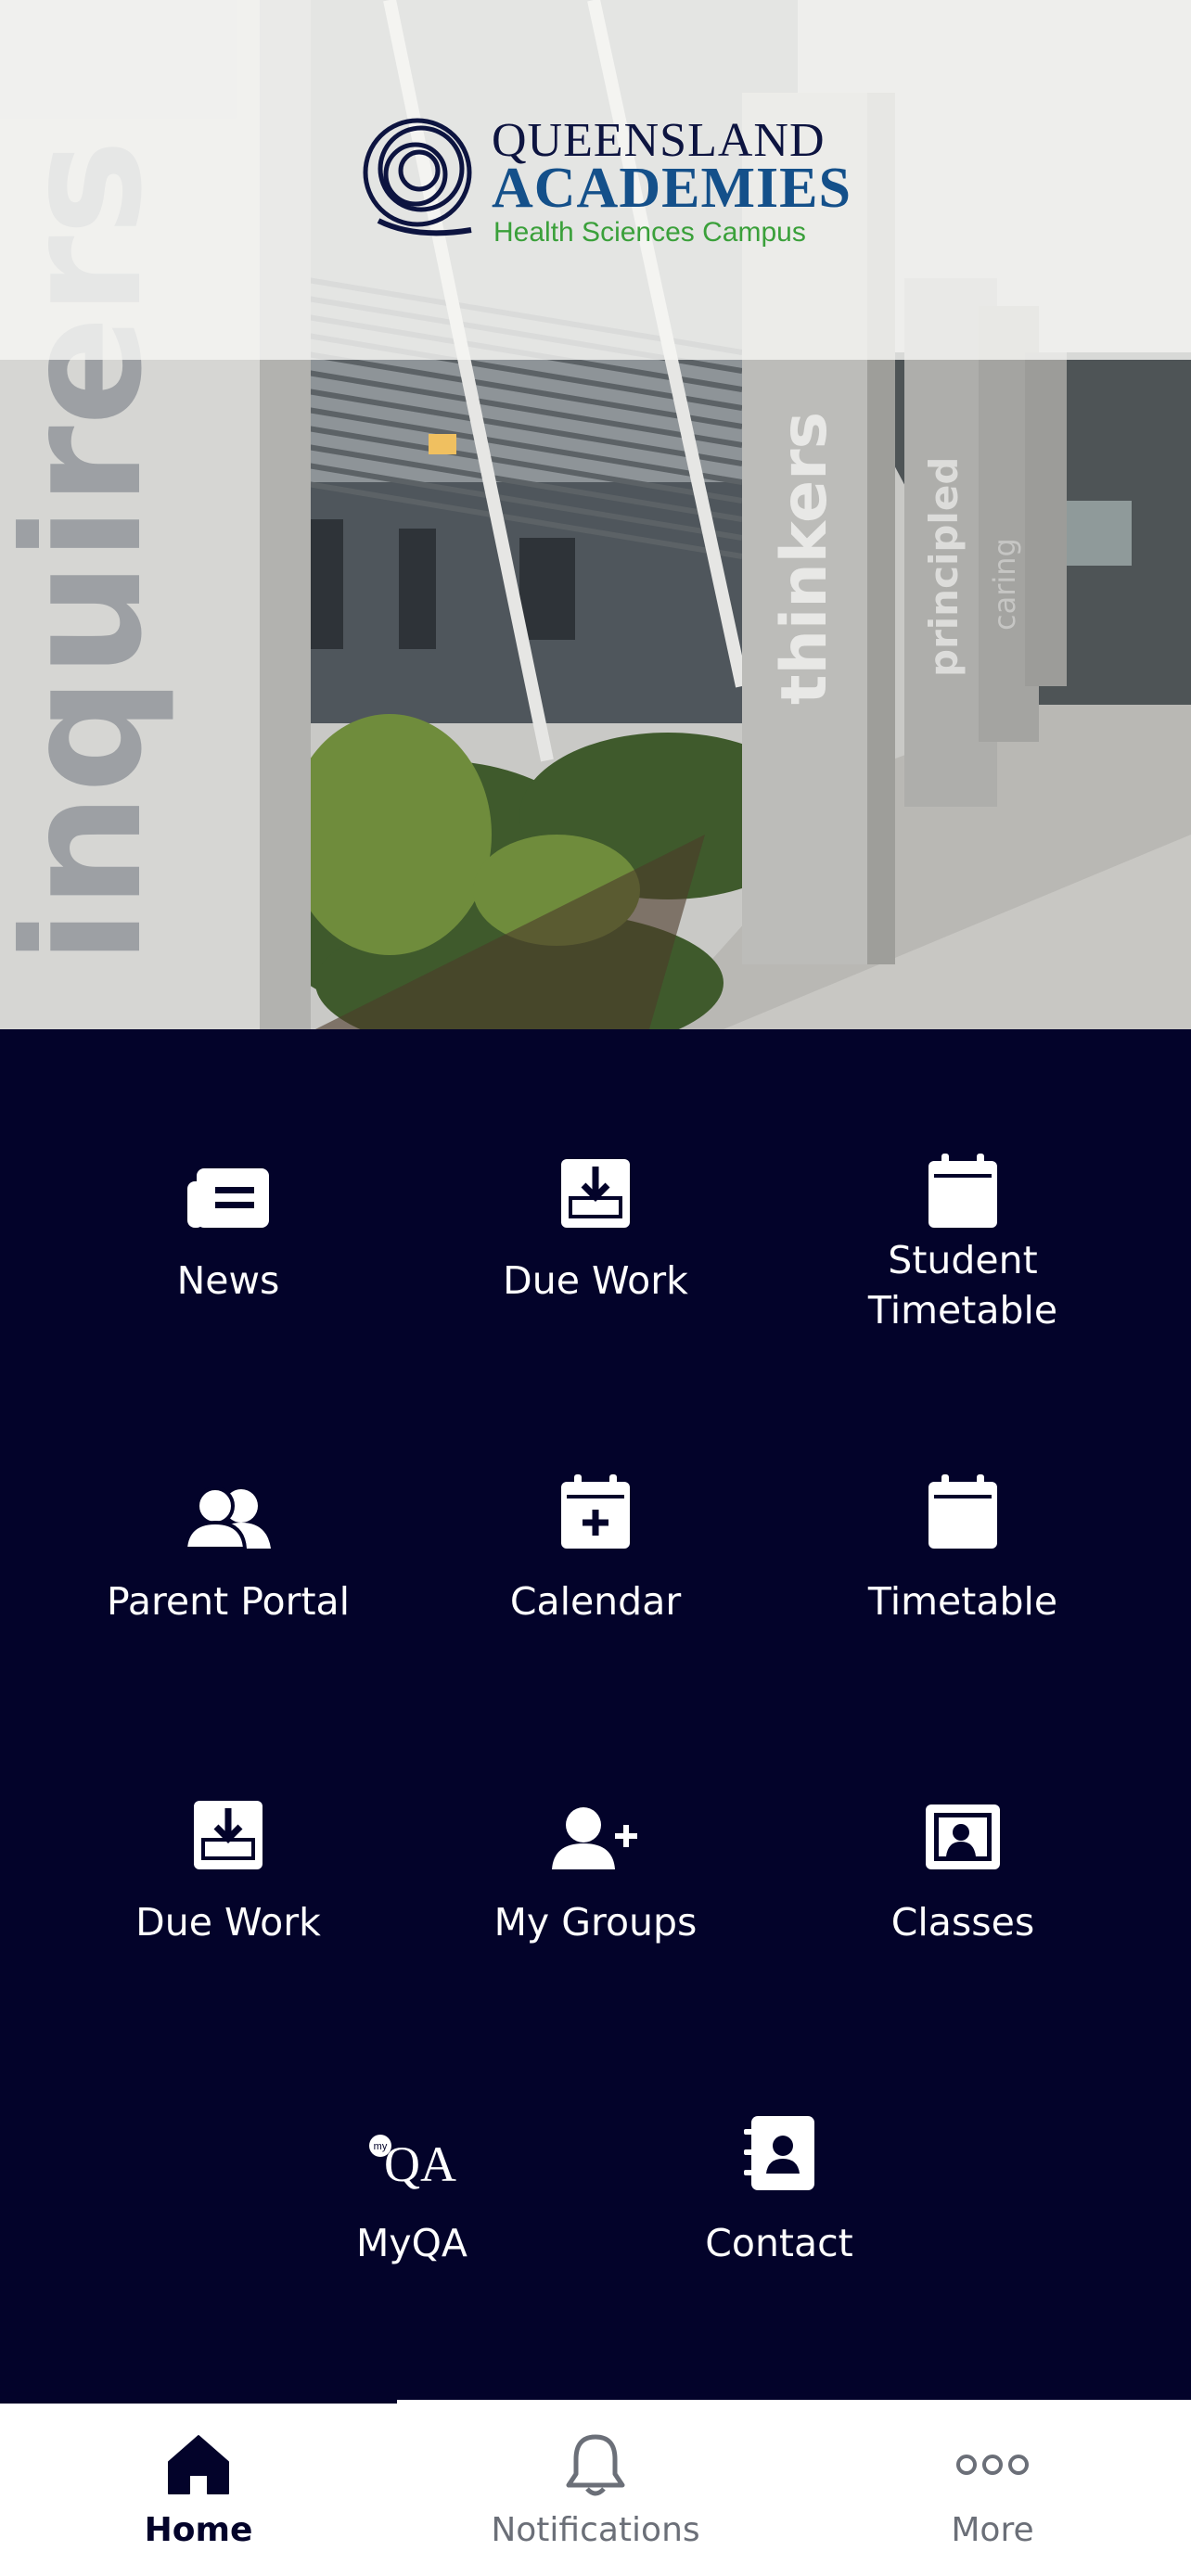  I want to click on menu-tile-parent-portal: Parent Portal, so click(228, 1584).